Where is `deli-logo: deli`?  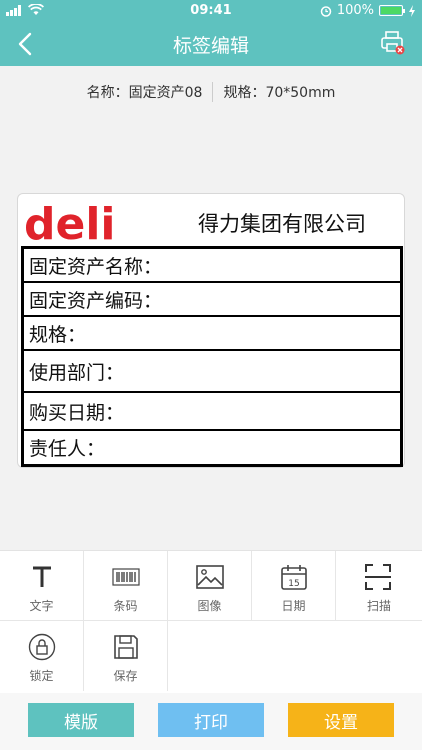
deli-logo: deli is located at coordinates (86, 223).